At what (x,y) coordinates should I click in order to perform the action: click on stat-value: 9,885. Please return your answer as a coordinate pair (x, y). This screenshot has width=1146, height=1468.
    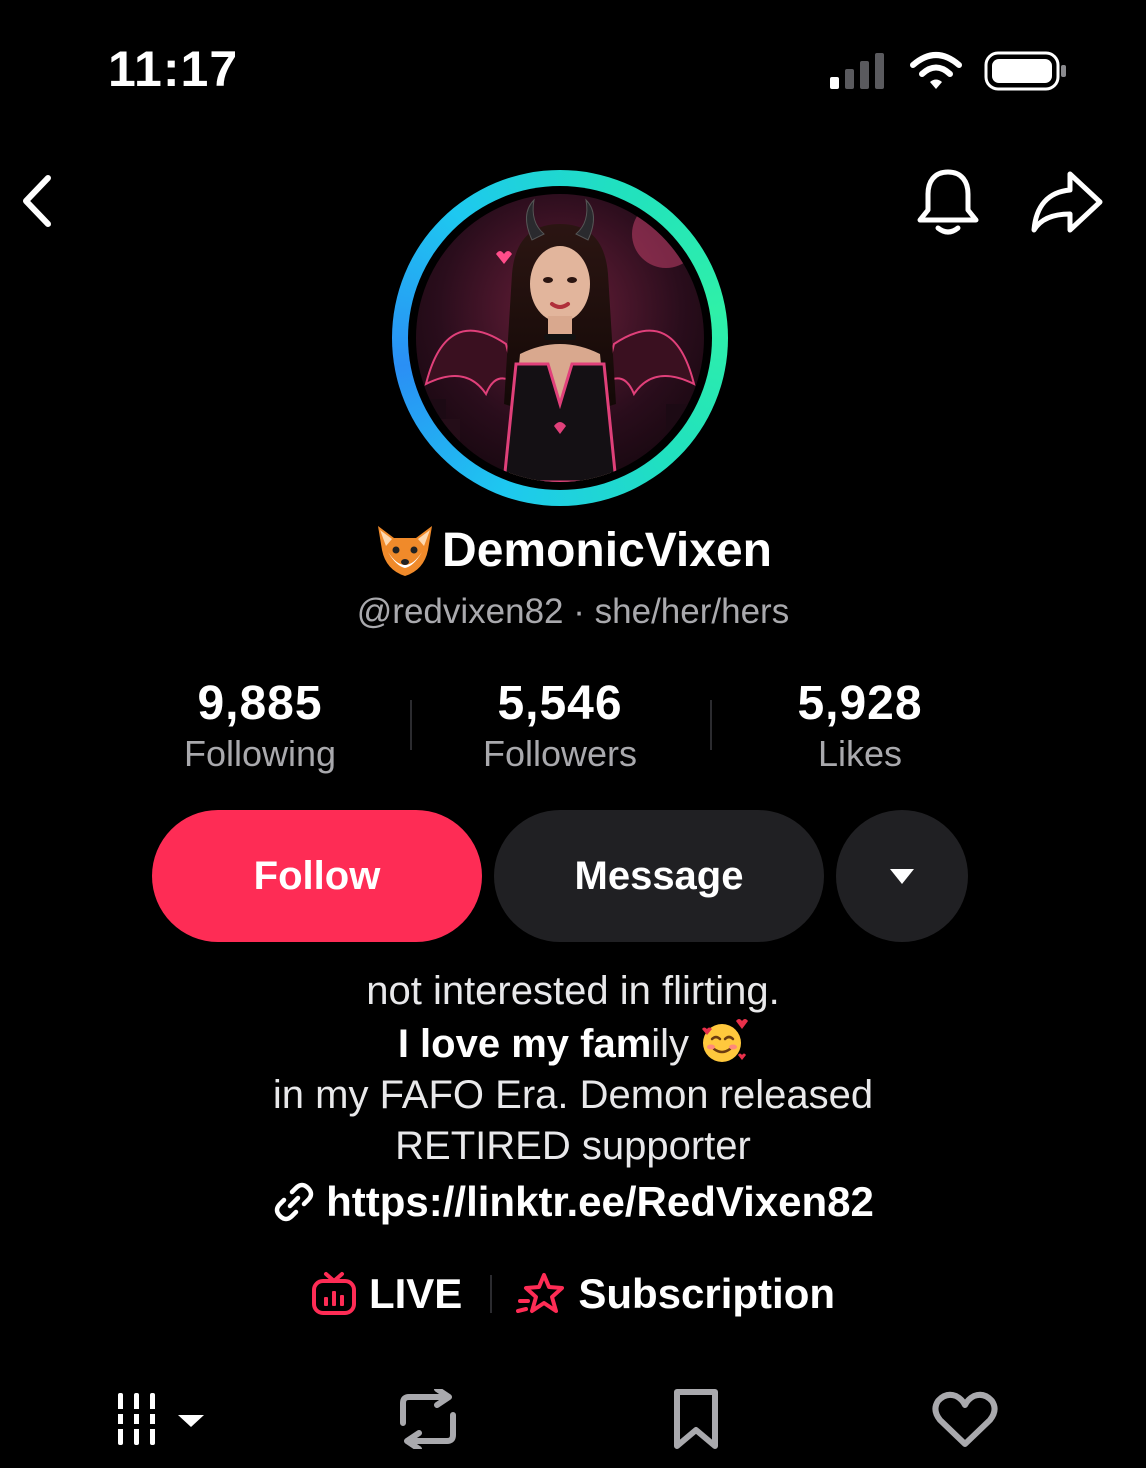
    Looking at the image, I should click on (260, 703).